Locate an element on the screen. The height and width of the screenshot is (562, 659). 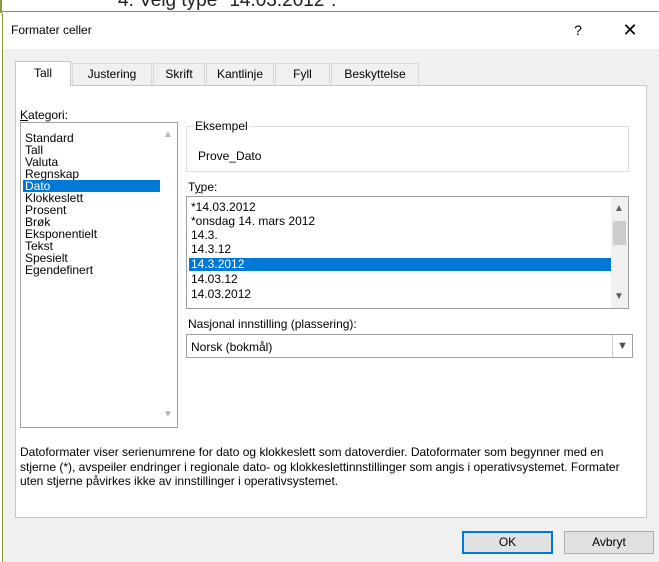
background-instruction-text: 4. Velg type "14.03.2012". is located at coordinates (227, 5).